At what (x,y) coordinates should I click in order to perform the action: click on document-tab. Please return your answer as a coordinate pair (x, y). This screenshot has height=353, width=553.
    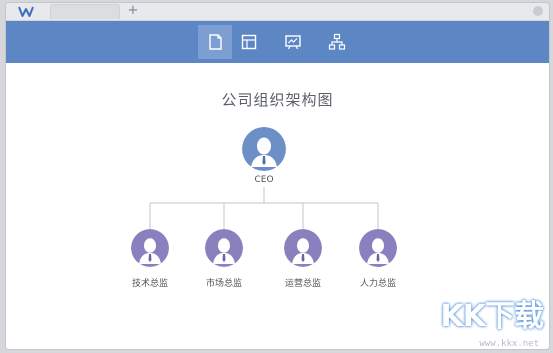
    Looking at the image, I should click on (85, 11).